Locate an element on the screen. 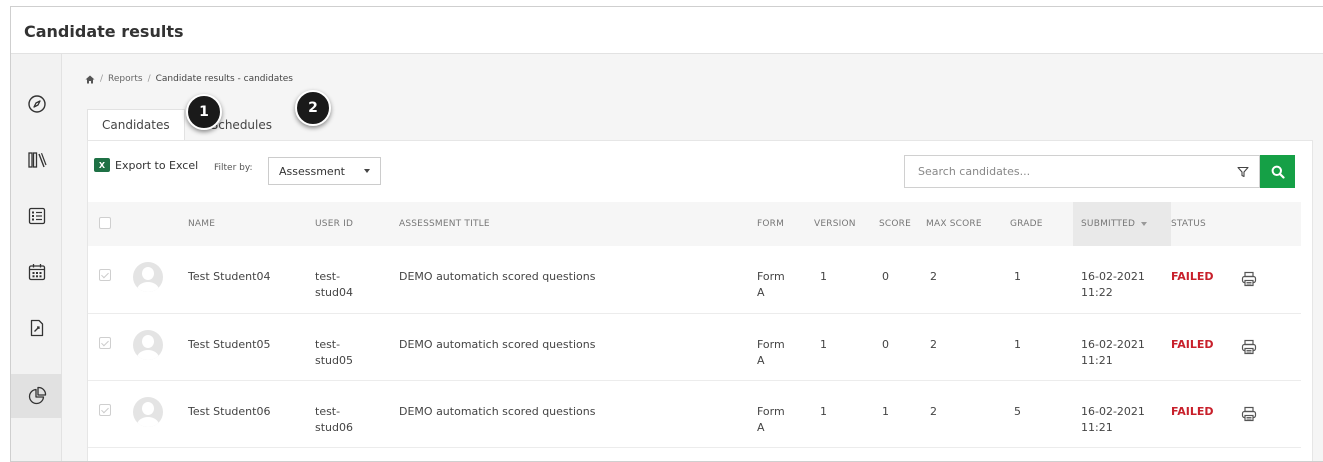  column-header-name: NAME is located at coordinates (251, 224).